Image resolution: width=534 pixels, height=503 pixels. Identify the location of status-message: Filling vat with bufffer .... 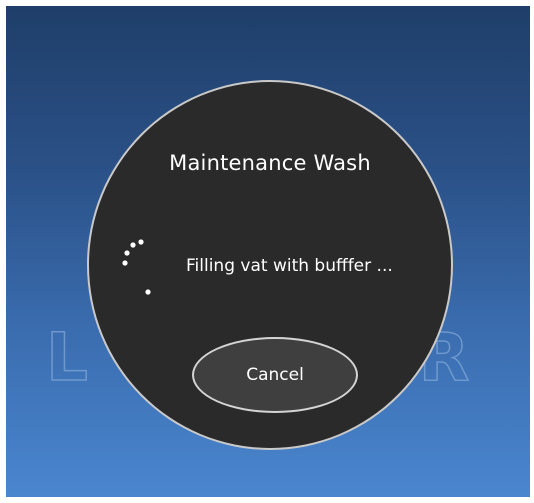
(289, 266).